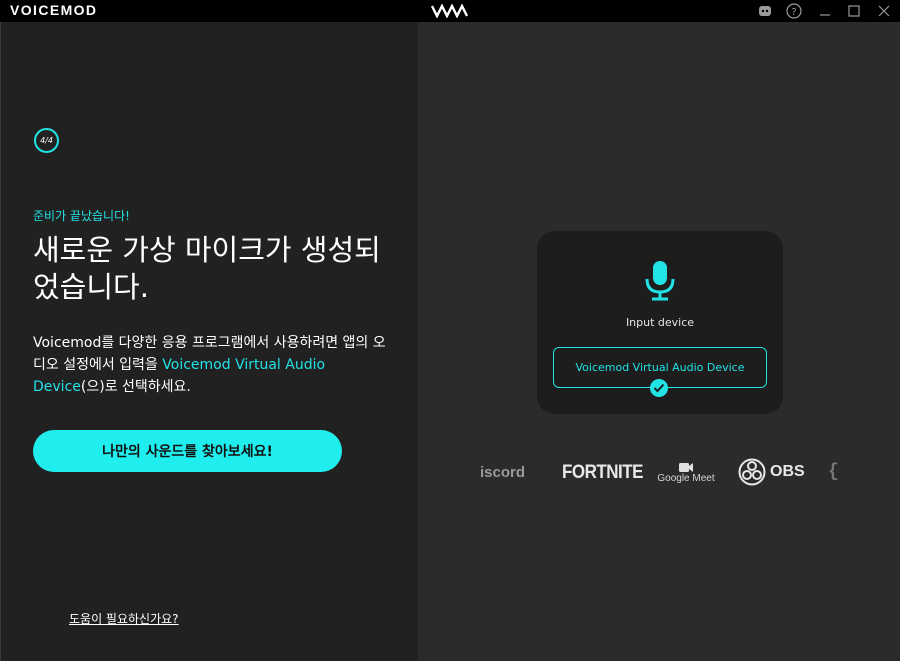  Describe the element at coordinates (765, 11) in the screenshot. I see `discord-icon` at that location.